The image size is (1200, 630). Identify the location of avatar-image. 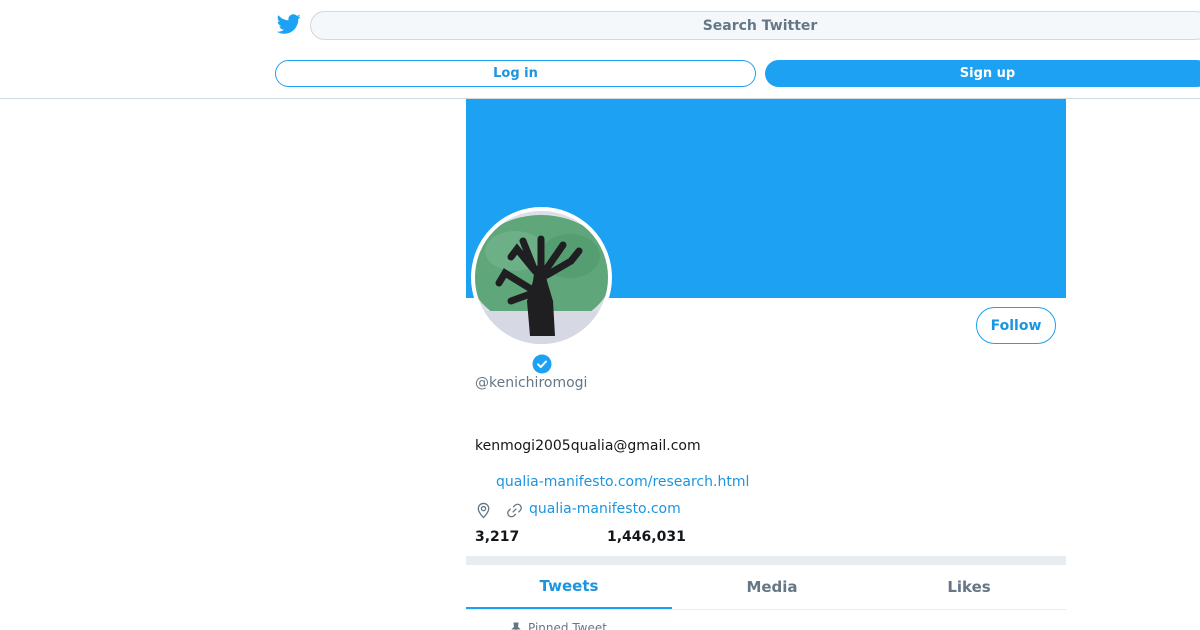
(541, 277).